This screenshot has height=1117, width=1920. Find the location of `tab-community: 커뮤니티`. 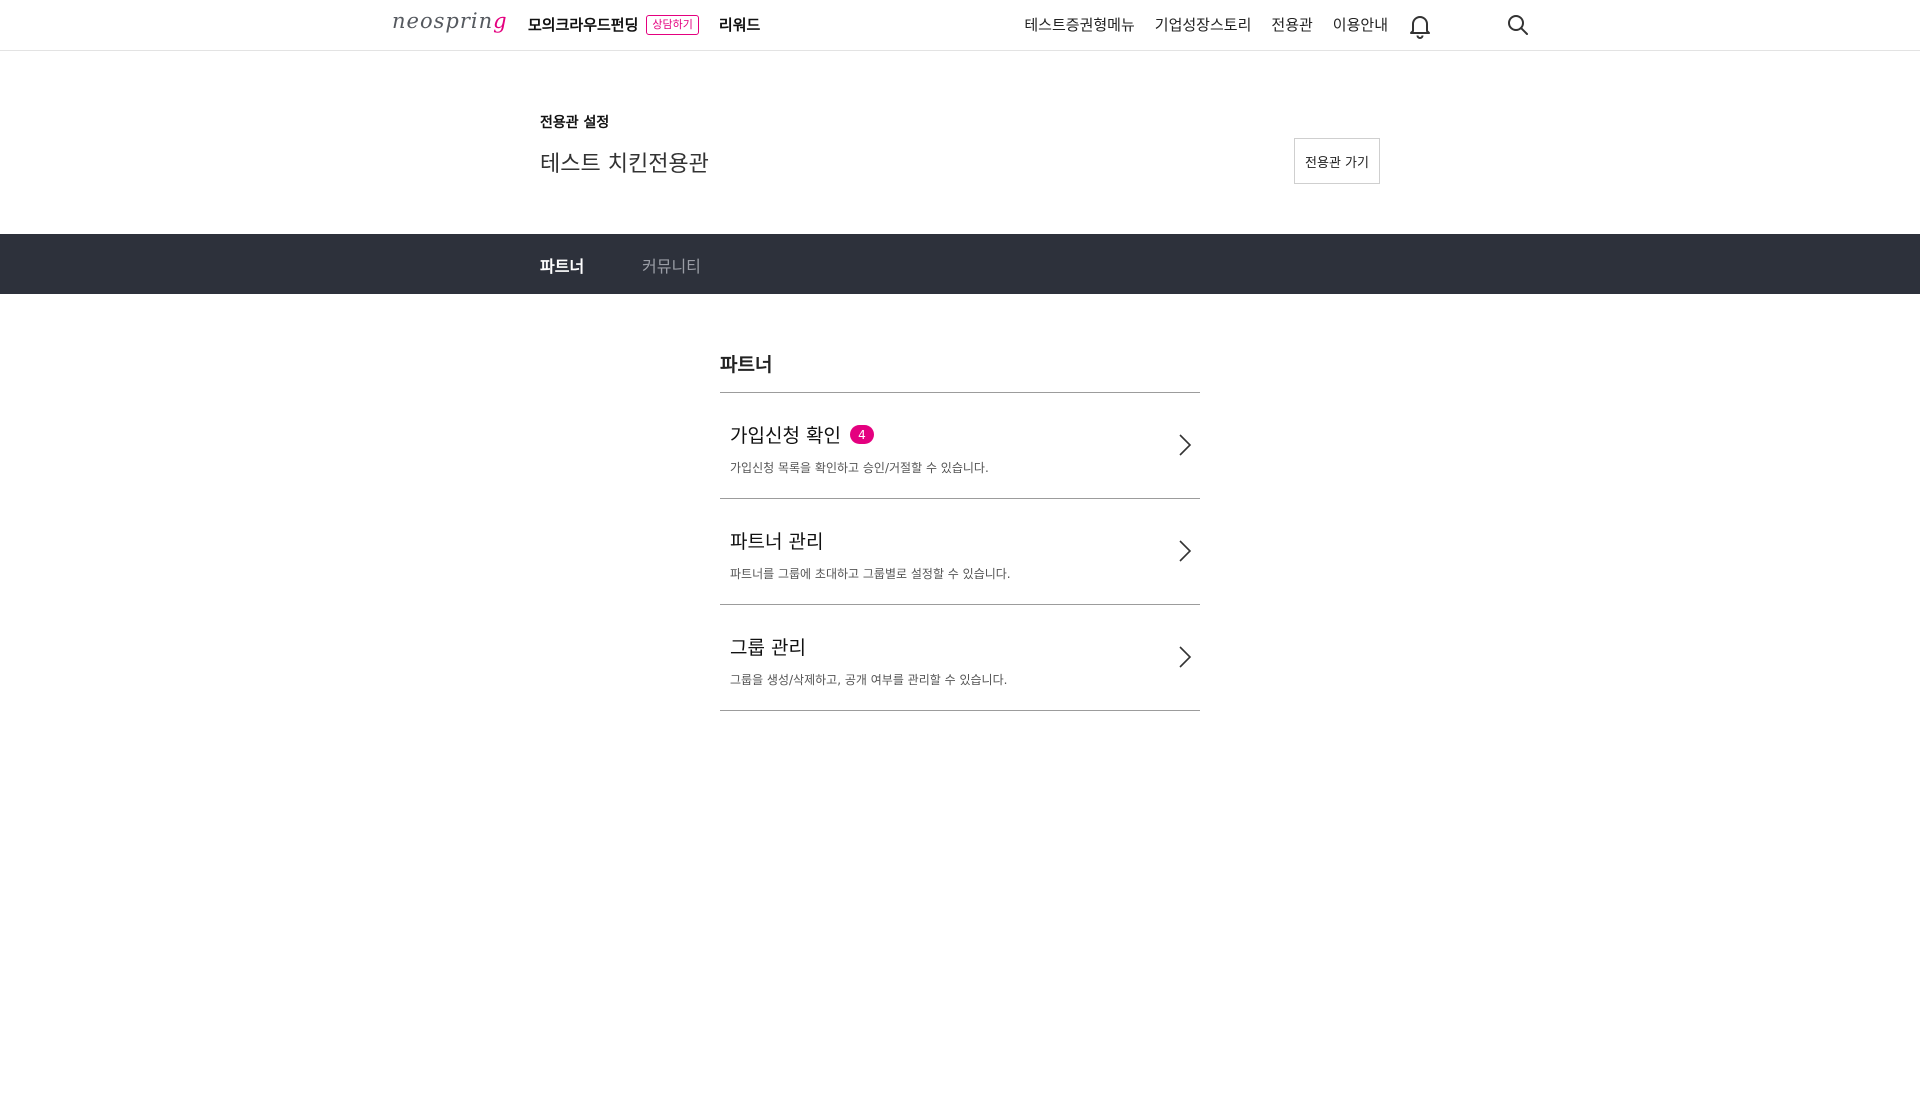

tab-community: 커뮤니티 is located at coordinates (671, 265).